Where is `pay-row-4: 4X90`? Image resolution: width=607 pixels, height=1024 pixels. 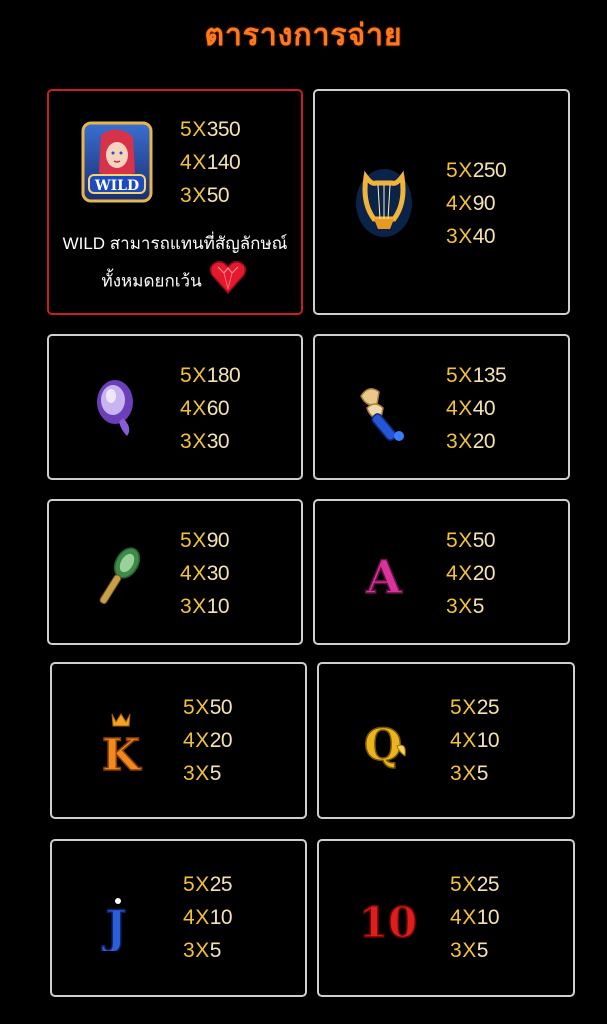
pay-row-4: 4X90 is located at coordinates (471, 203).